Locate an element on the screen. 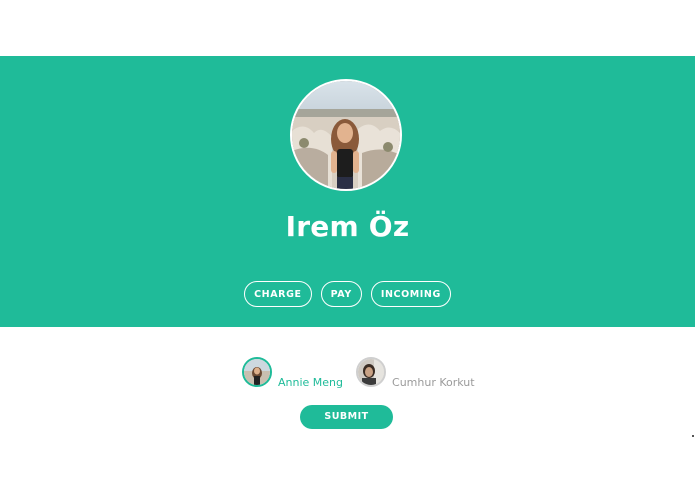  tab-pay: PAY is located at coordinates (341, 294).